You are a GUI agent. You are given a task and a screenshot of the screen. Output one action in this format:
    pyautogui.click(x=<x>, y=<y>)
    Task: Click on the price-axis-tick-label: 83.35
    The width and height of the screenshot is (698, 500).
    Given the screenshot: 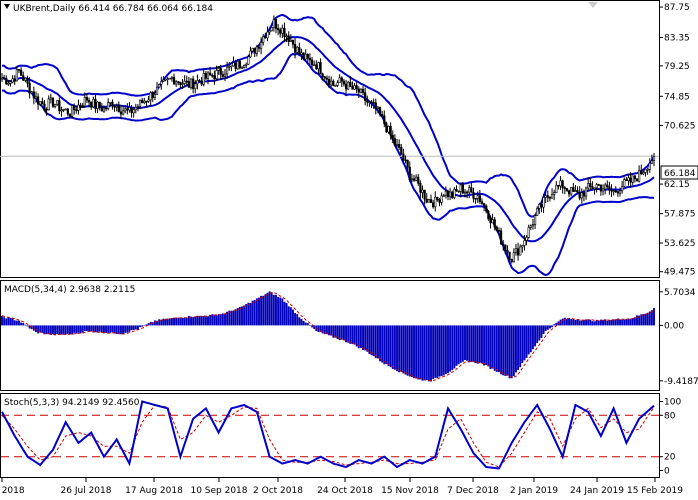 What is the action you would take?
    pyautogui.click(x=677, y=39)
    